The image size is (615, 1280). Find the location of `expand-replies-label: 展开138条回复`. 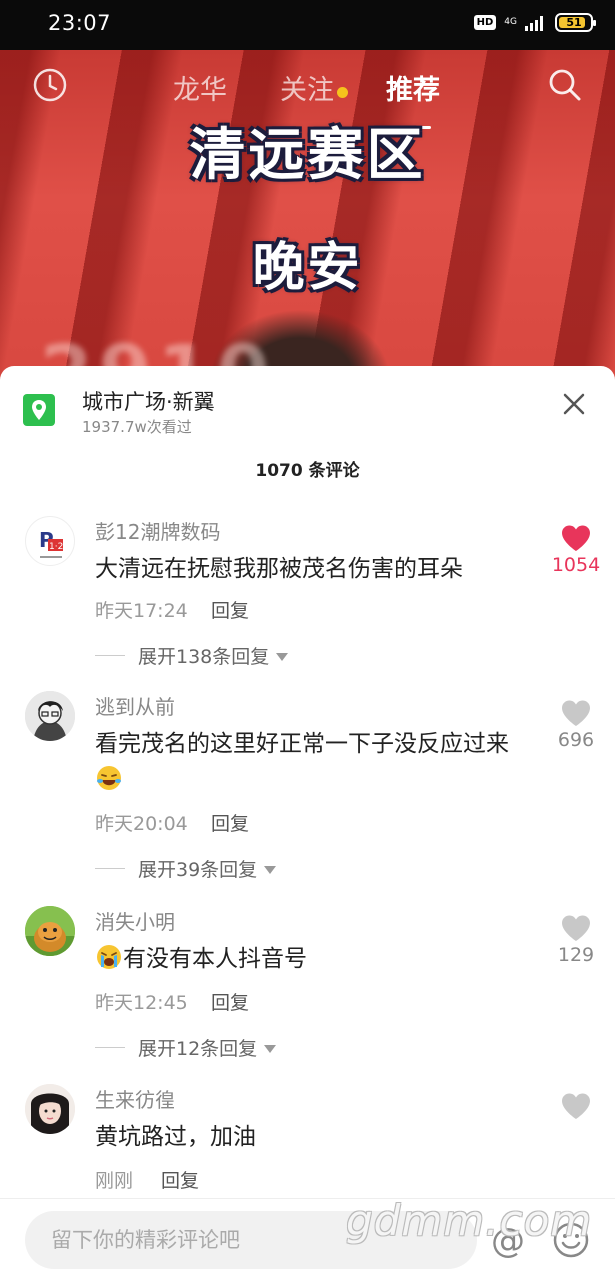

expand-replies-label: 展开138条回复 is located at coordinates (204, 657).